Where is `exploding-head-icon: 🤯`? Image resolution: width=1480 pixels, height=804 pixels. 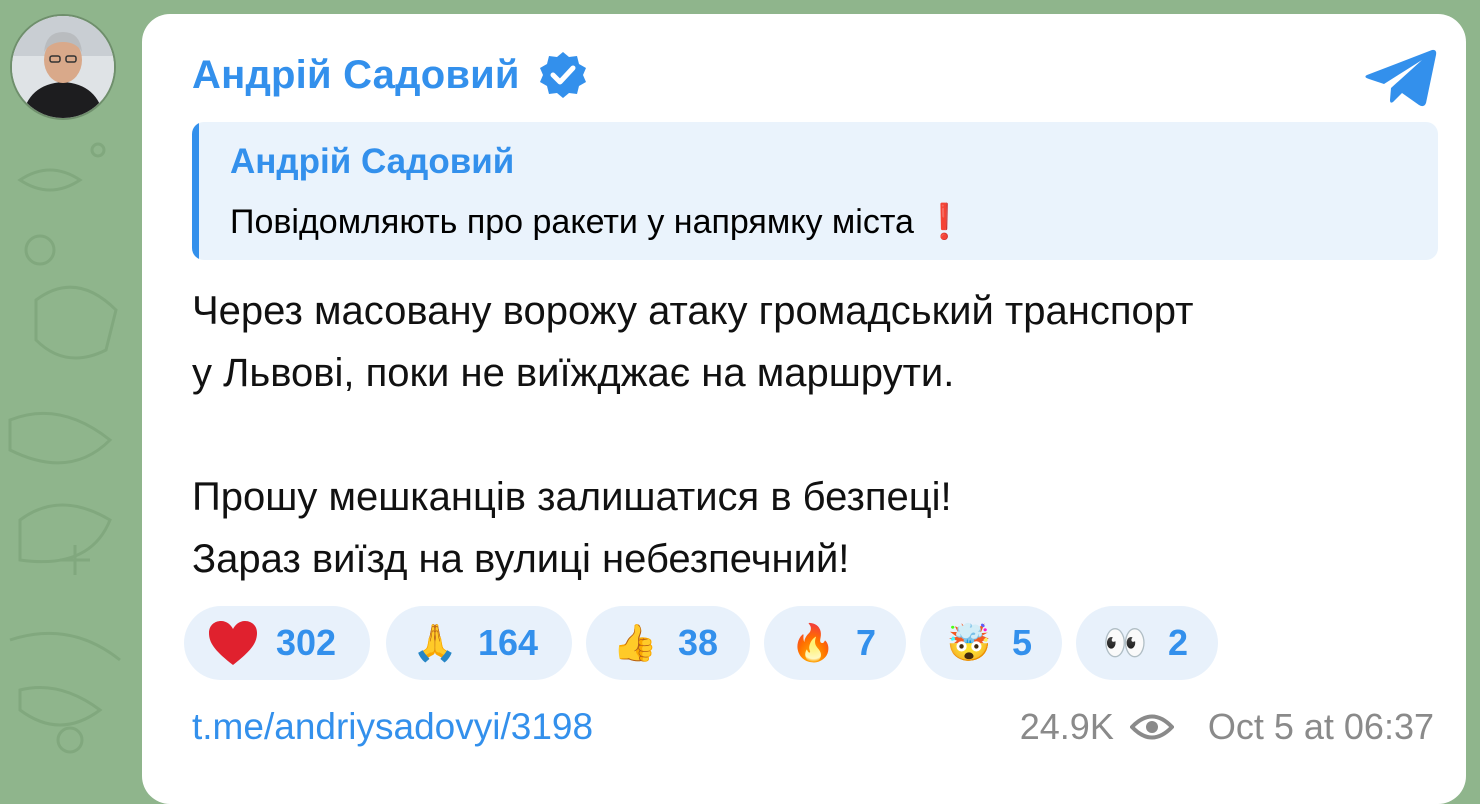
exploding-head-icon: 🤯 is located at coordinates (969, 642).